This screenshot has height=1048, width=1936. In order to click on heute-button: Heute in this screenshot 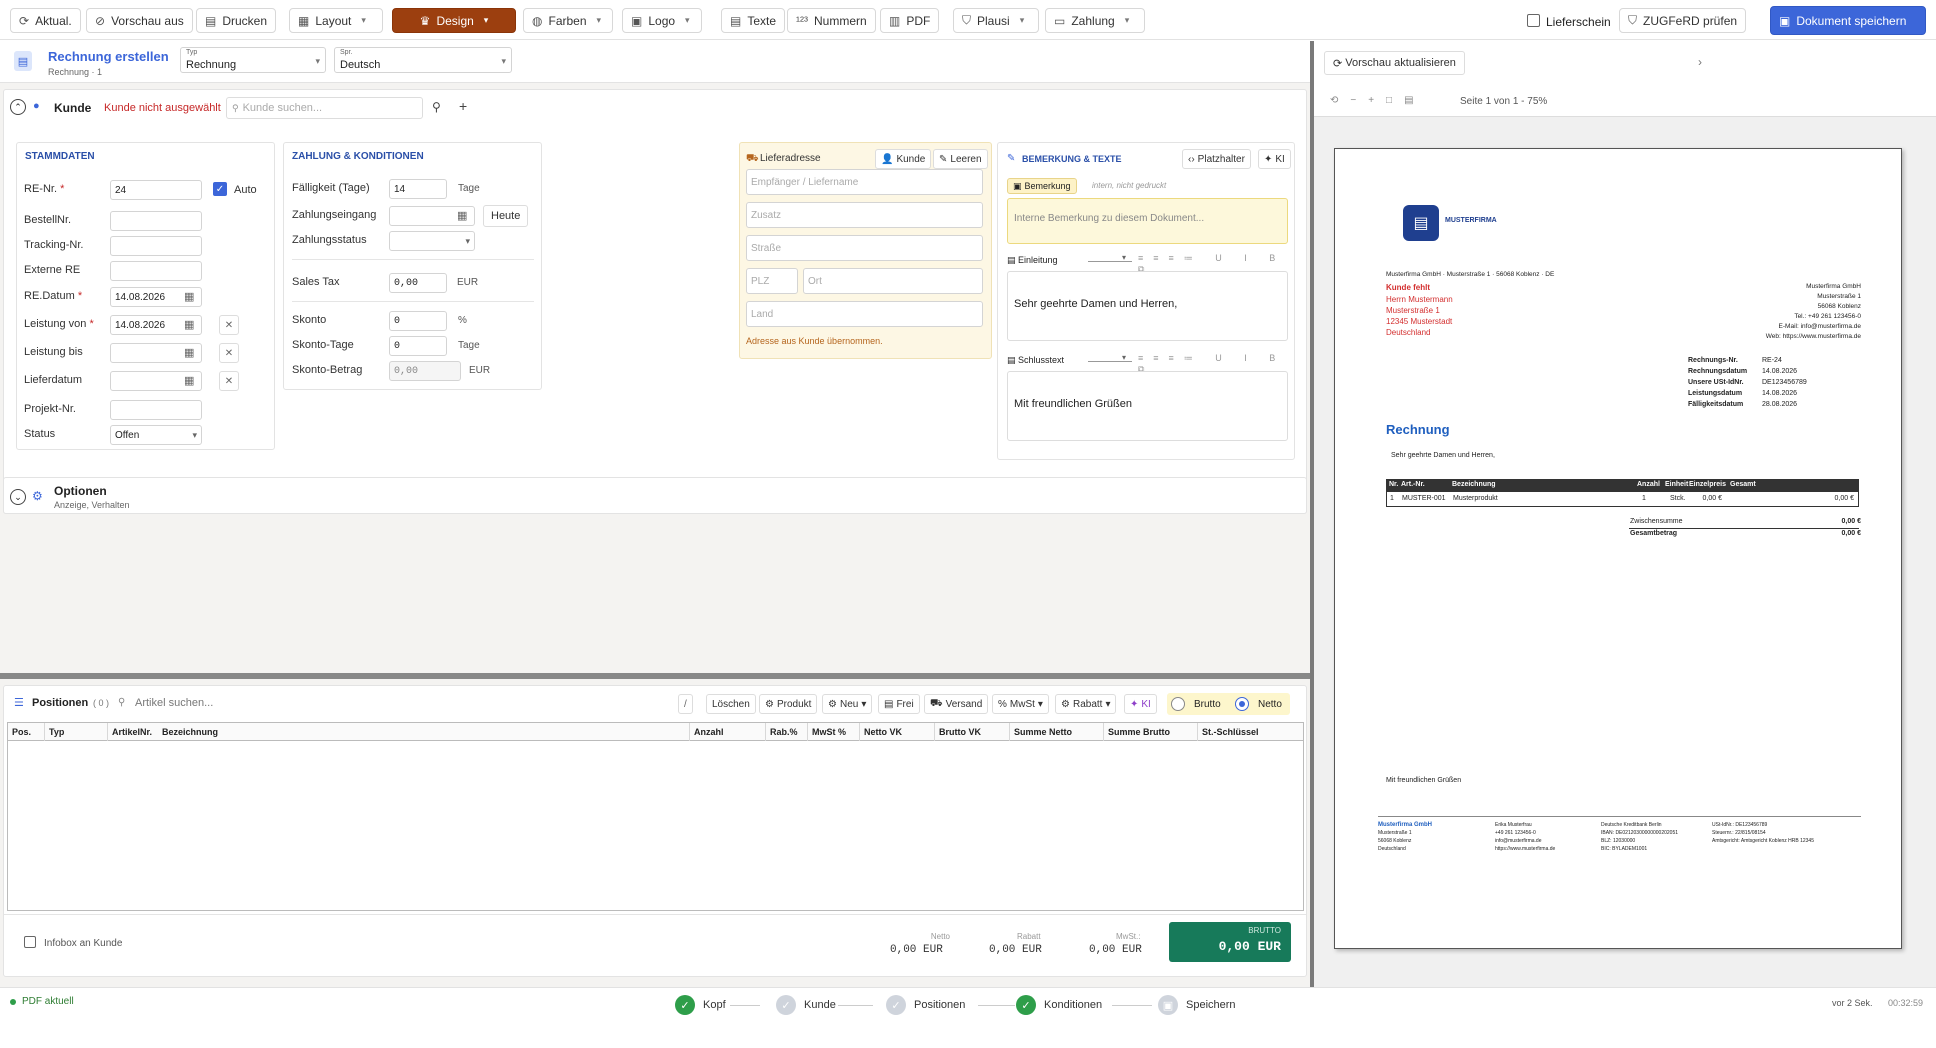, I will do `click(506, 216)`.